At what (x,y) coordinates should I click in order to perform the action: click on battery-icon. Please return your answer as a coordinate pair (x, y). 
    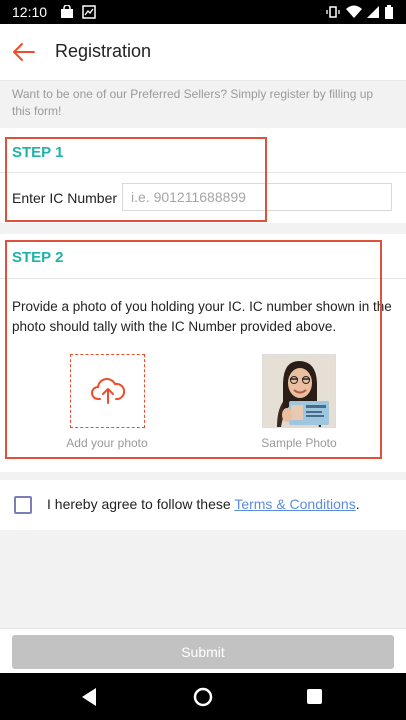
    Looking at the image, I should click on (391, 12).